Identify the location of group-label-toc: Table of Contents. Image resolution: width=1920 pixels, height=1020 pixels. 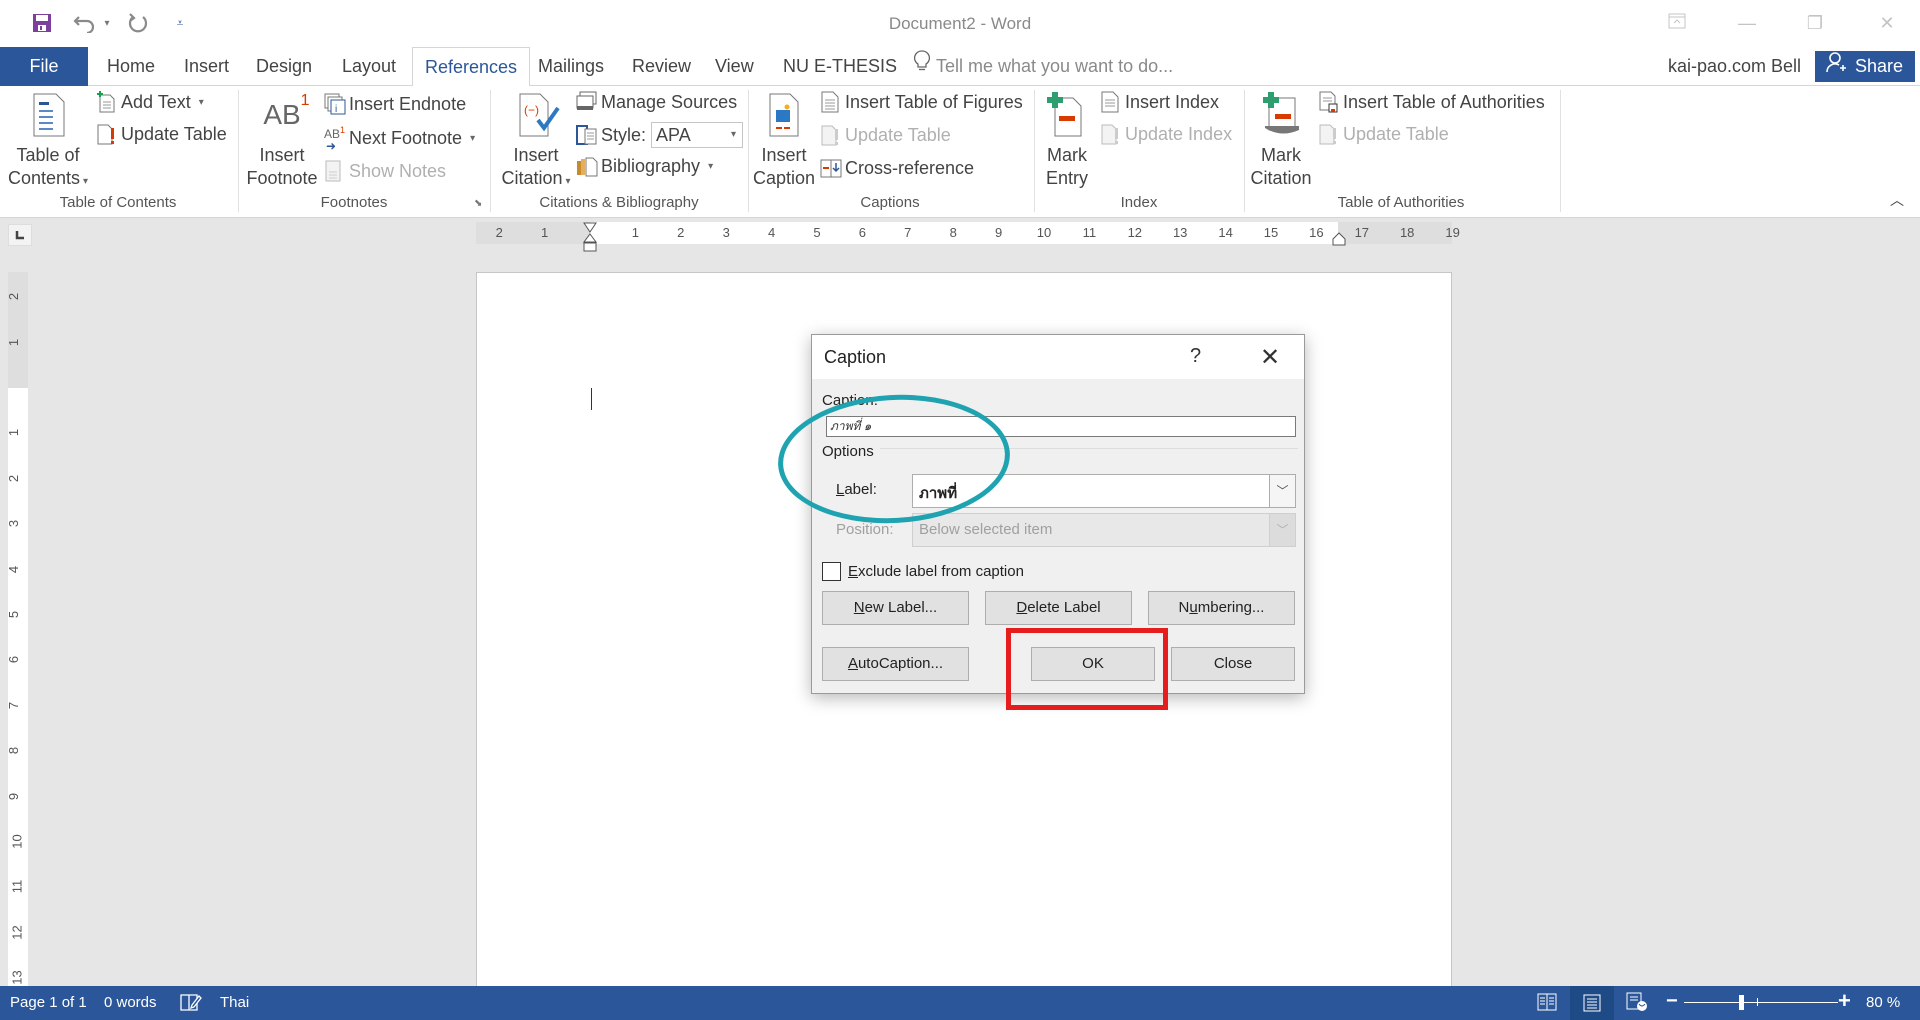
(118, 202).